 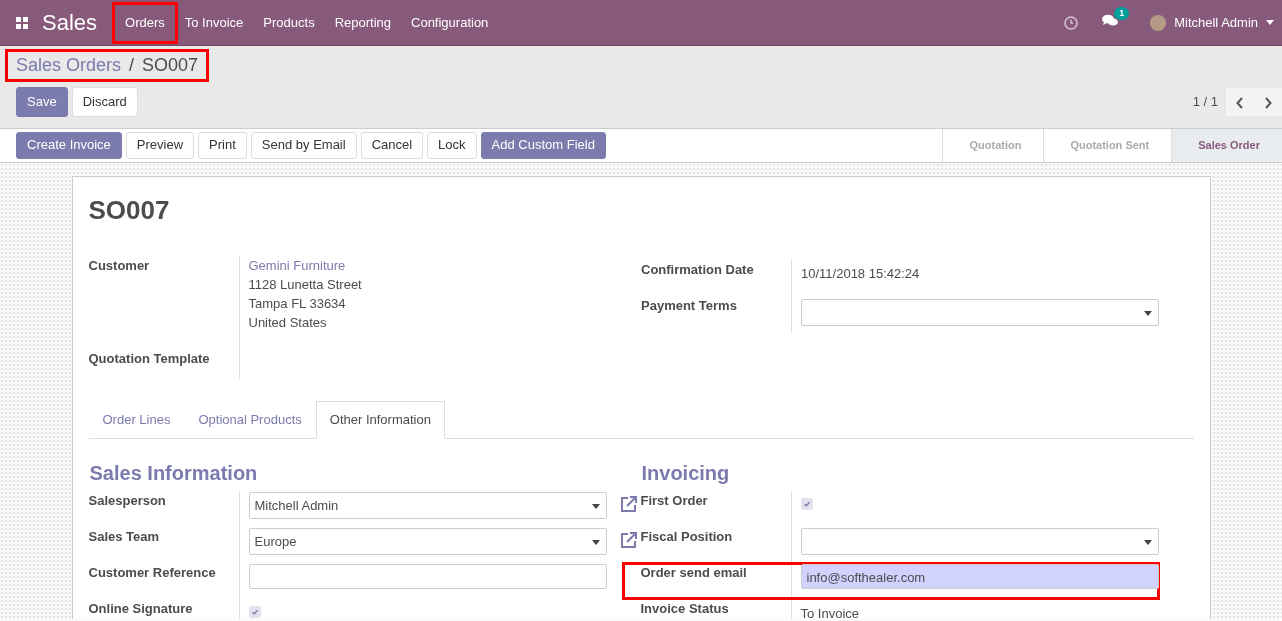 What do you see at coordinates (214, 22) in the screenshot?
I see `menu-item: To Invoice` at bounding box center [214, 22].